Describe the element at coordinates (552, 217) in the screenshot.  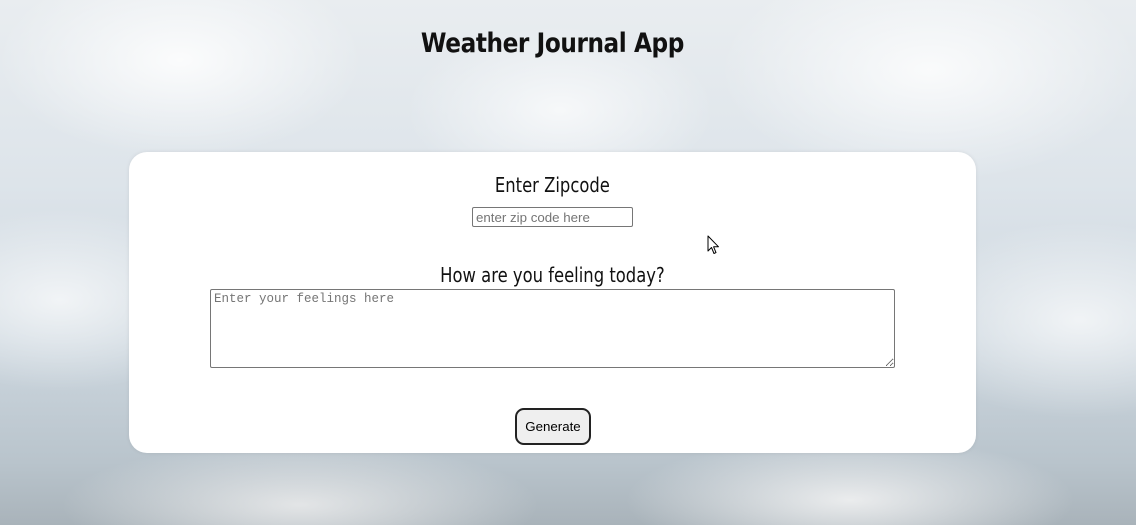
I see `zipcode-input` at that location.